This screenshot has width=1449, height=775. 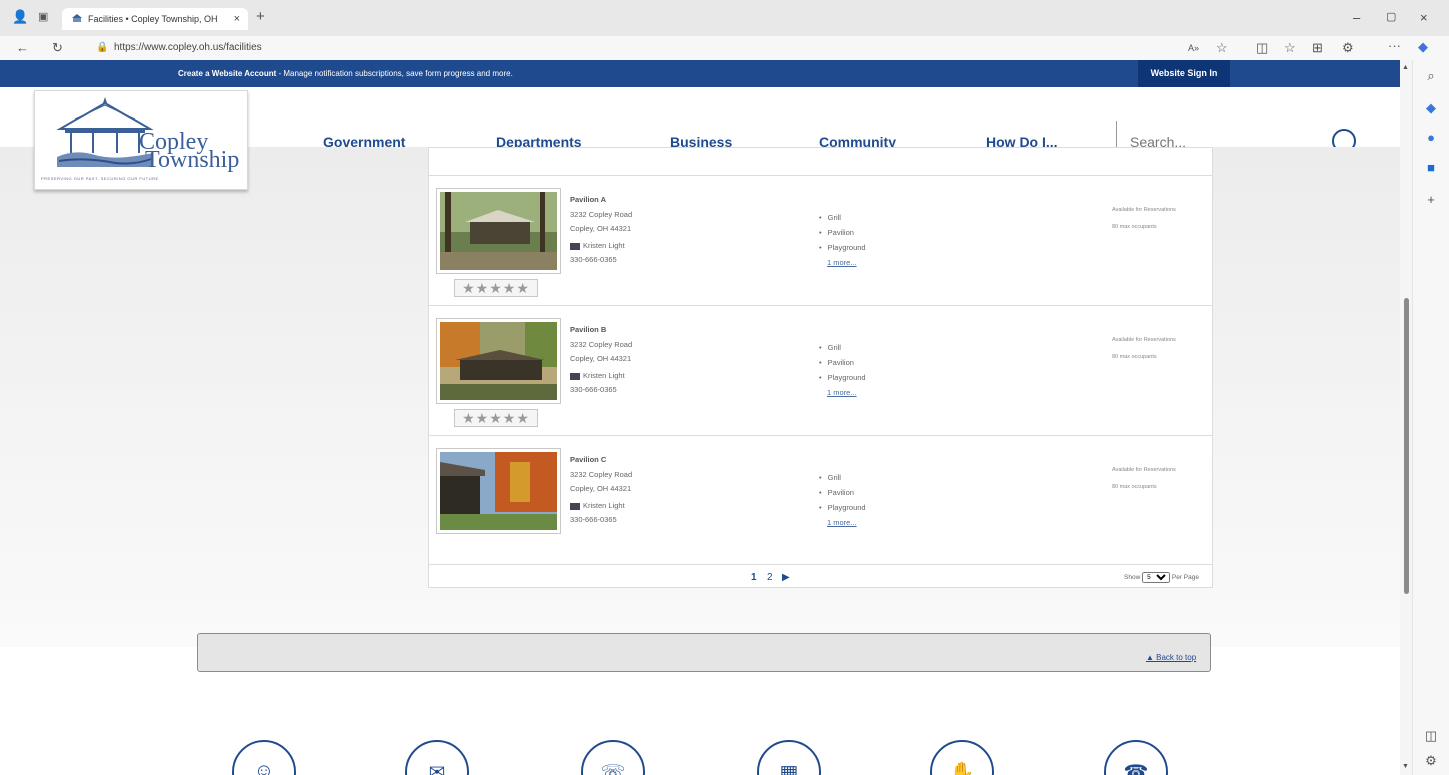 What do you see at coordinates (1424, 17) in the screenshot?
I see `close-window-button: ×` at bounding box center [1424, 17].